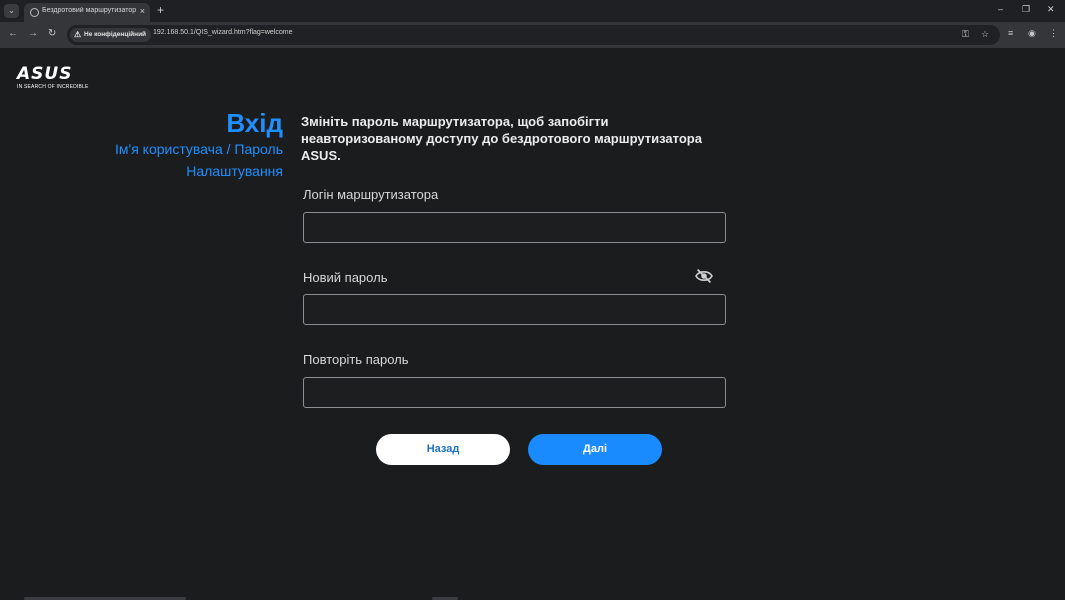 This screenshot has width=1065, height=600. I want to click on tab-title: Бездротовий маршрутизатор А, so click(89, 10).